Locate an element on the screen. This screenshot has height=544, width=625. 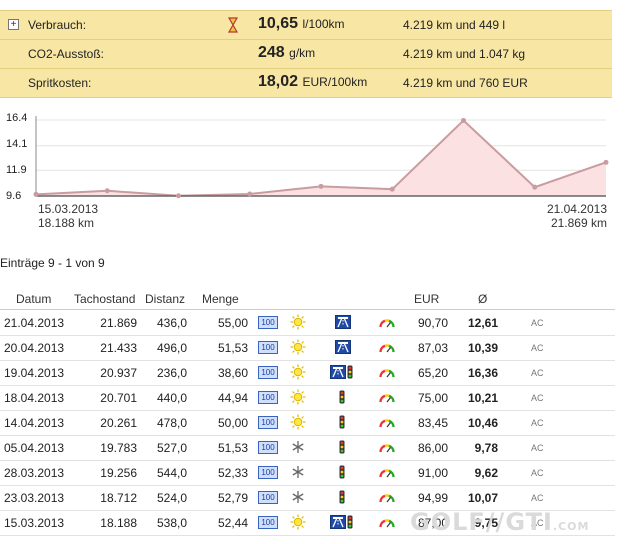
cell-eur: 65,20 is located at coordinates (432, 373).